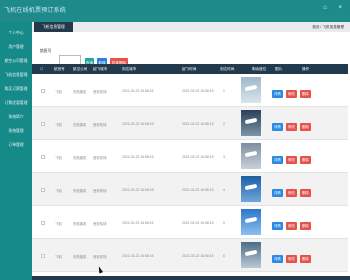 This screenshot has width=350, height=280. I want to click on app-title: 飞机在线机票预订系统, so click(35, 11).